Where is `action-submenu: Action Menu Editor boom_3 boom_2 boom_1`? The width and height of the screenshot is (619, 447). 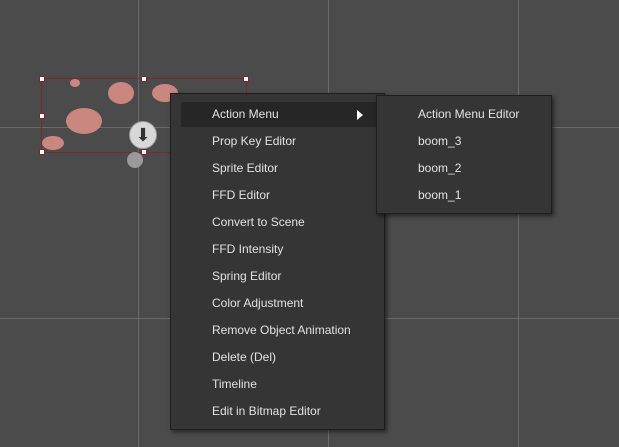 action-submenu: Action Menu Editor boom_3 boom_2 boom_1 is located at coordinates (464, 154).